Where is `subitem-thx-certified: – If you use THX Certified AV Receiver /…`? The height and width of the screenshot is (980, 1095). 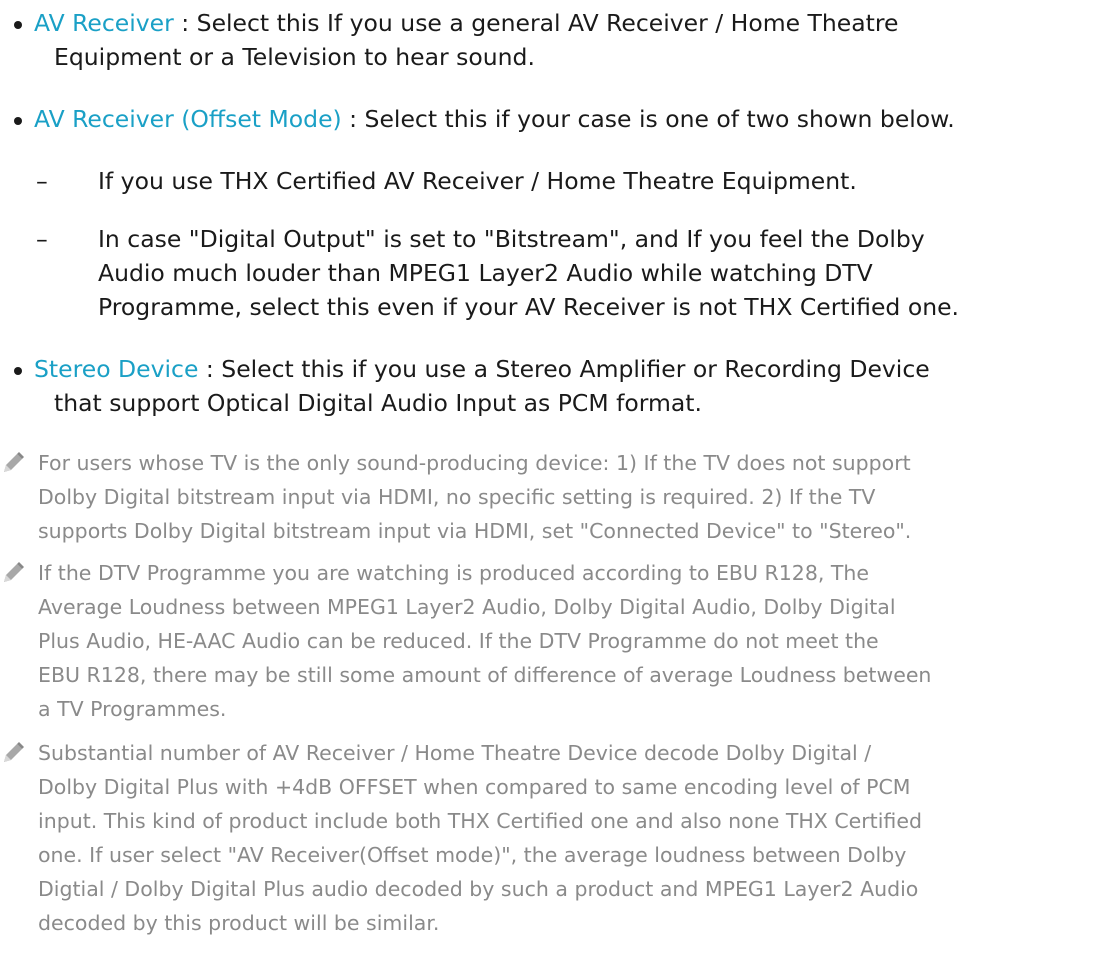 subitem-thx-certified: – If you use THX Certified AV Receiver /… is located at coordinates (556, 181).